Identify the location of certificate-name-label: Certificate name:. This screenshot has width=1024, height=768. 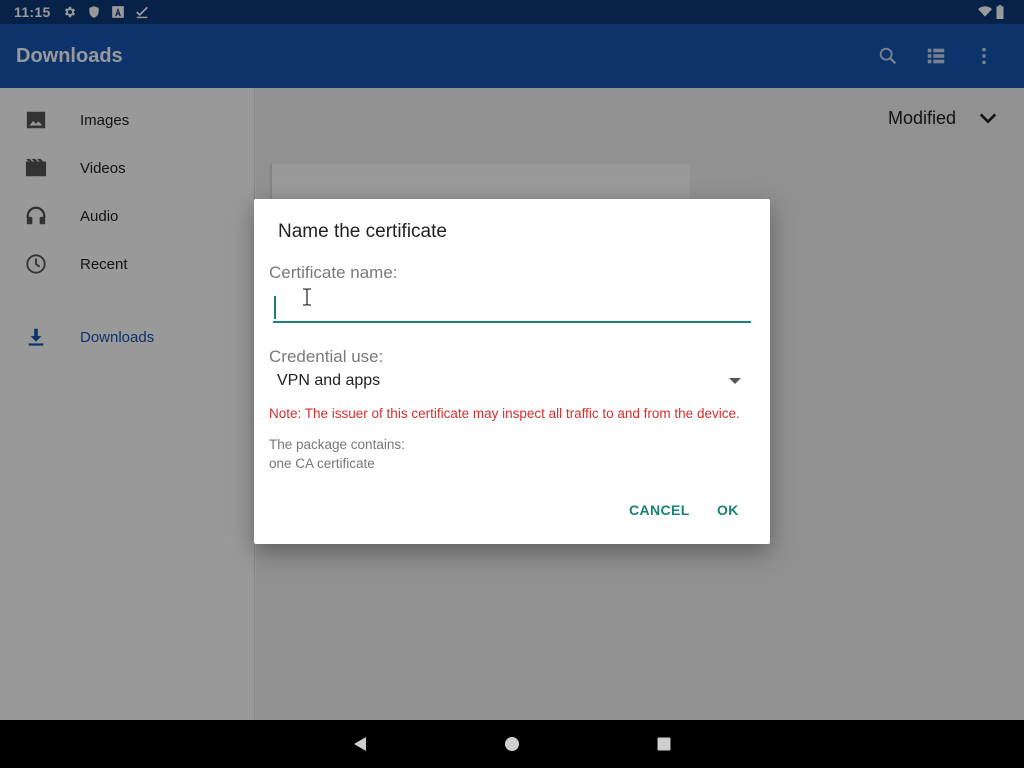
(333, 272).